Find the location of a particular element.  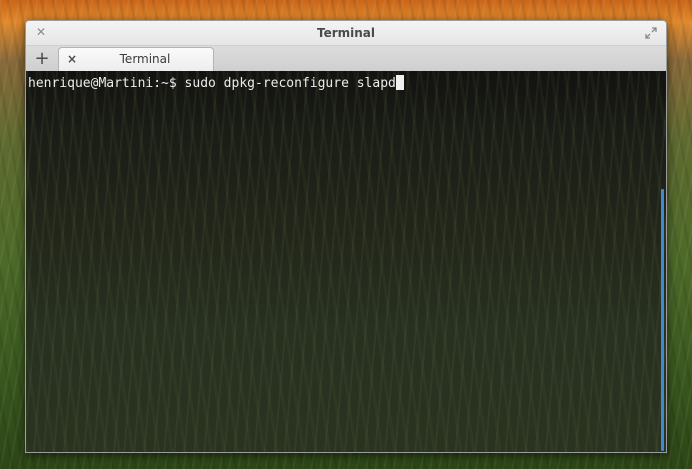

shell-prompt: henrique@Martini:~$ is located at coordinates (106, 83).